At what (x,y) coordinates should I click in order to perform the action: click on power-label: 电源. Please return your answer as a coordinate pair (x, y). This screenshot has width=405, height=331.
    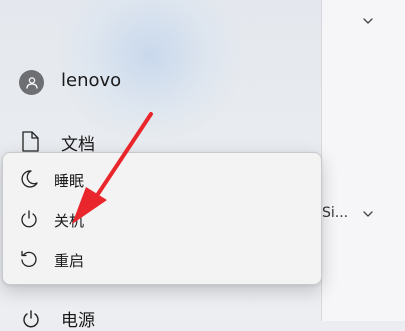
    Looking at the image, I should click on (78, 318).